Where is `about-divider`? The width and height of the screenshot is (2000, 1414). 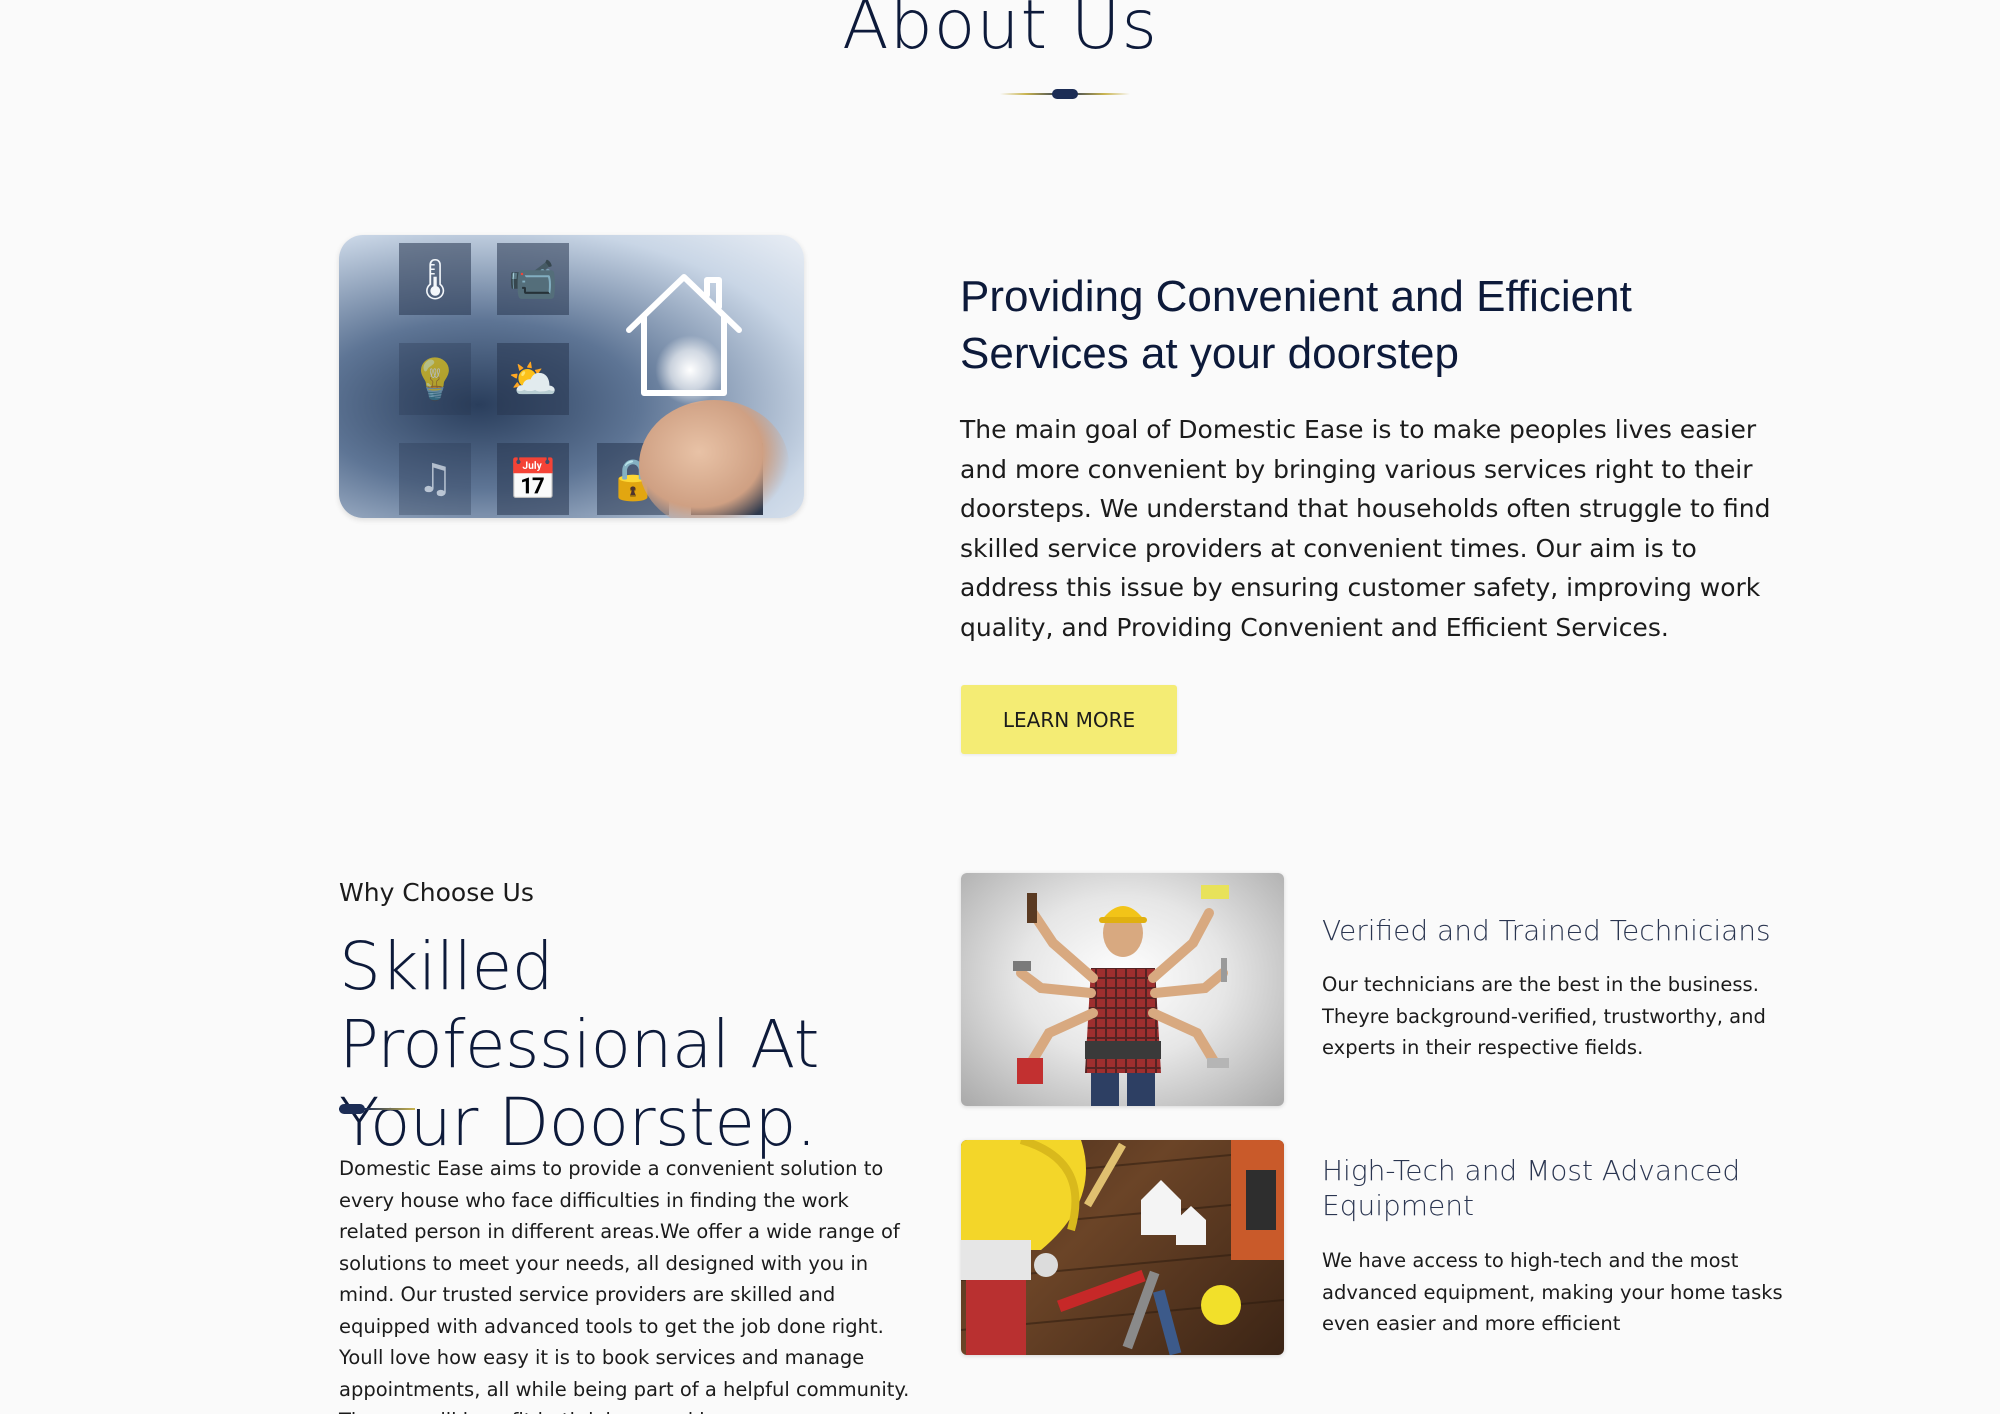
about-divider is located at coordinates (1065, 94).